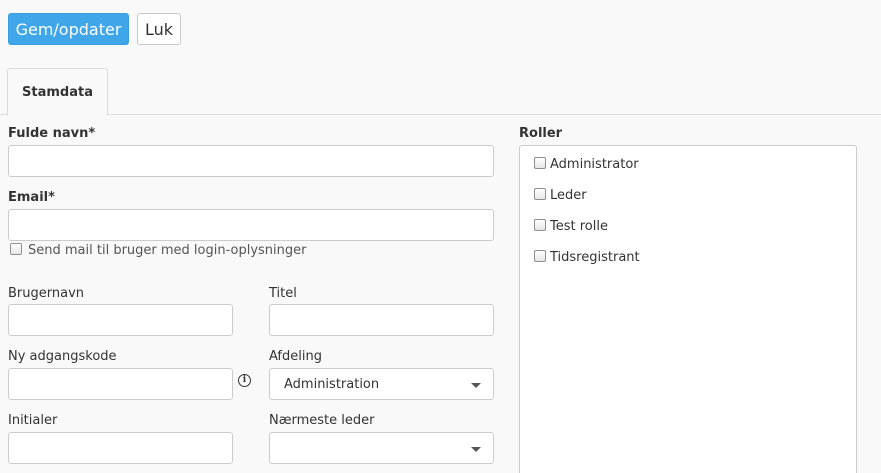 The image size is (881, 473). What do you see at coordinates (568, 195) in the screenshot?
I see `role-label-leder: Leder` at bounding box center [568, 195].